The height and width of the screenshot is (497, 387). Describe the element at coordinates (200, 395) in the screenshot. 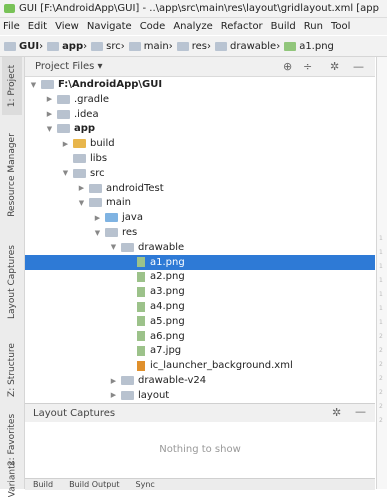

I see `tree-row: ▶ layout` at that location.